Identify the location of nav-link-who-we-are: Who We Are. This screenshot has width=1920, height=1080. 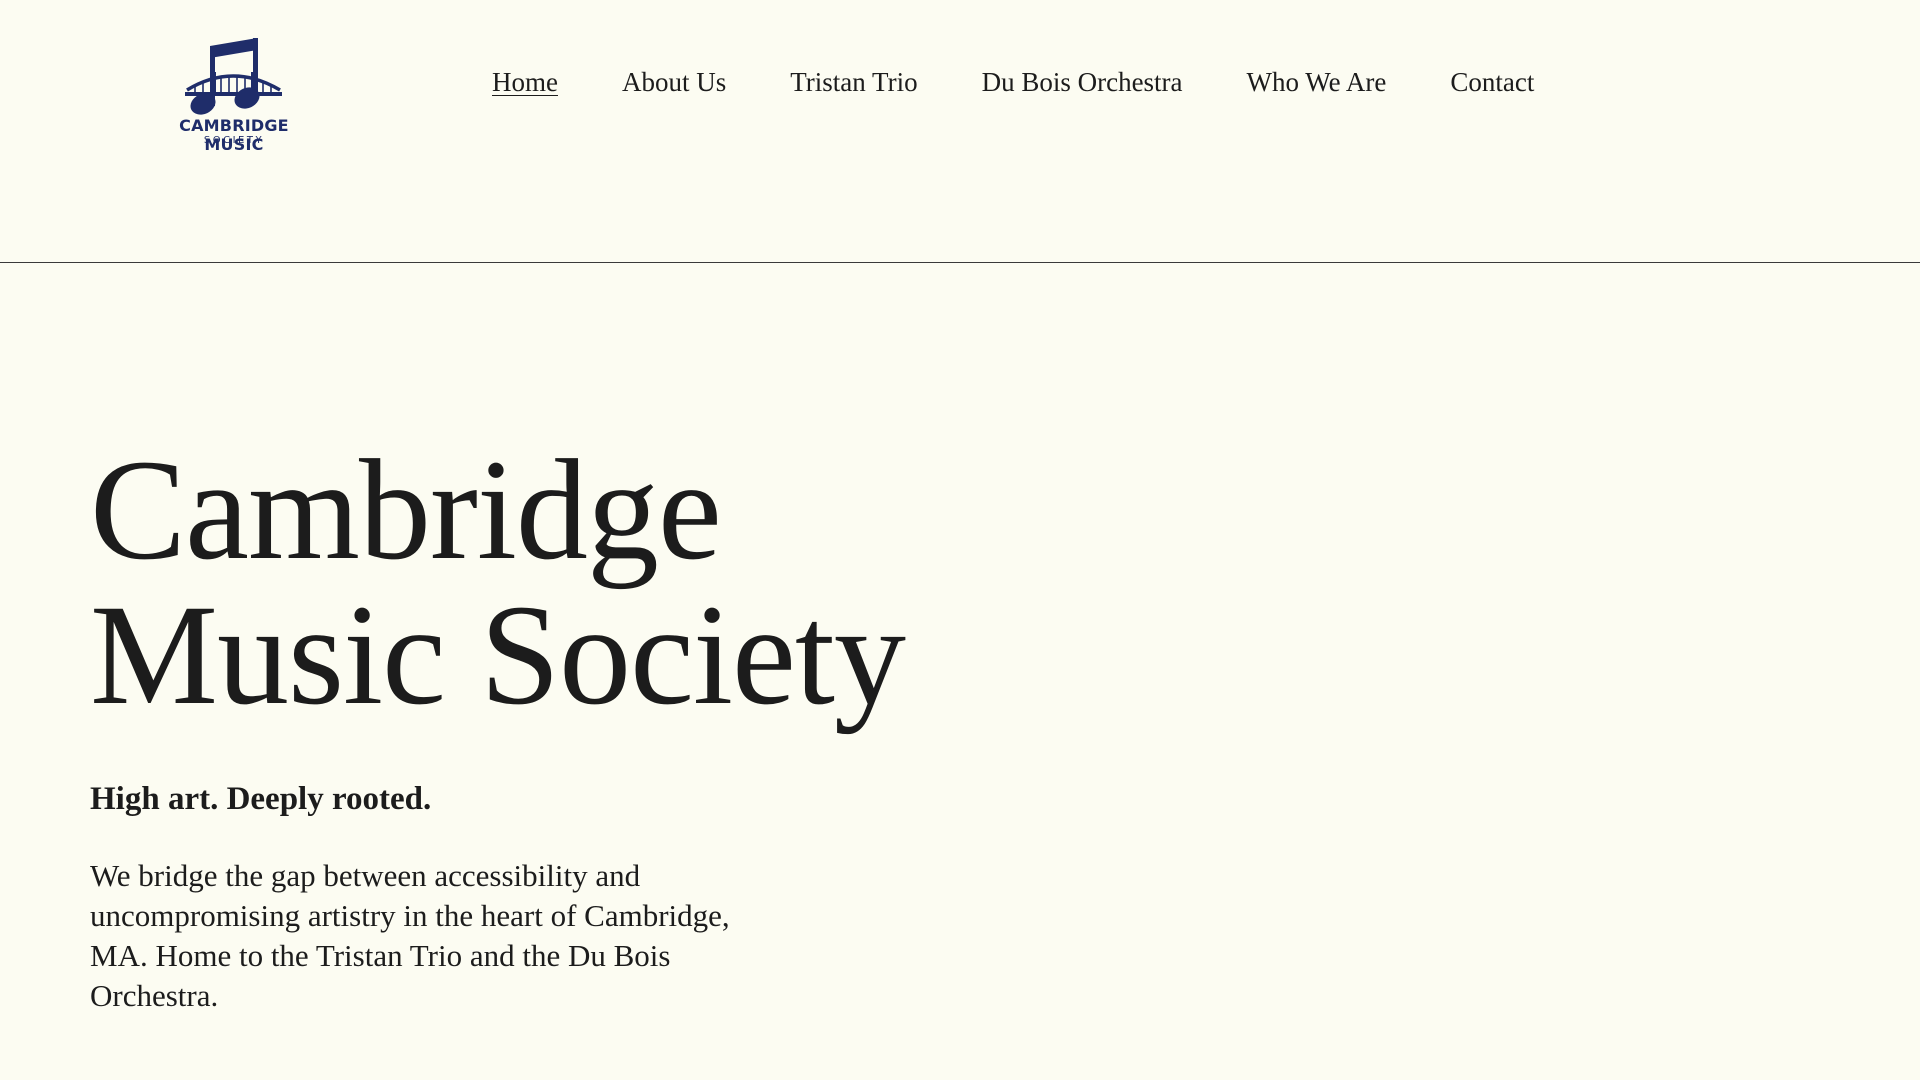
(1317, 82).